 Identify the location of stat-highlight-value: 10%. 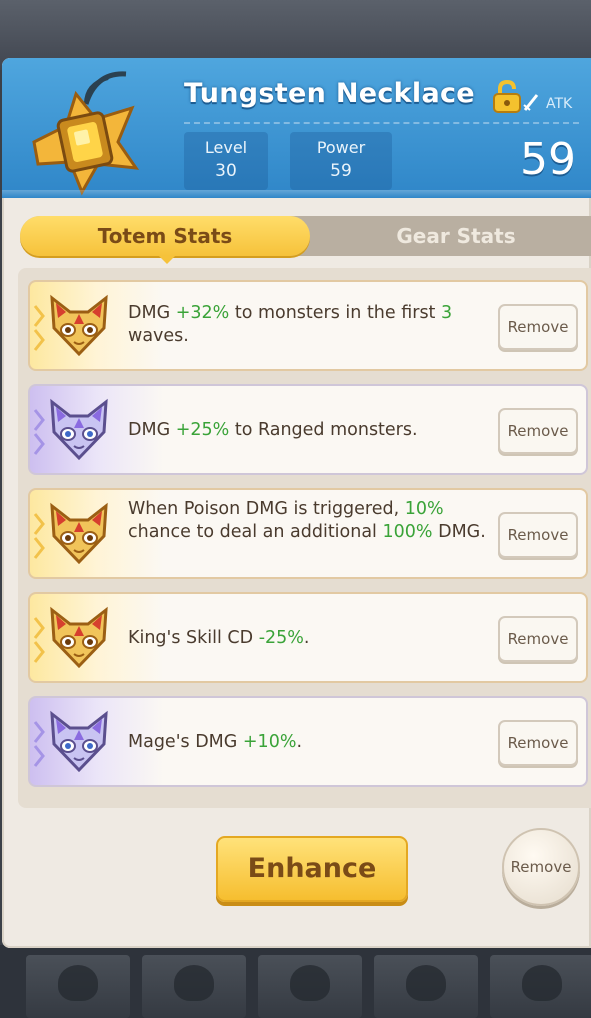
(424, 509).